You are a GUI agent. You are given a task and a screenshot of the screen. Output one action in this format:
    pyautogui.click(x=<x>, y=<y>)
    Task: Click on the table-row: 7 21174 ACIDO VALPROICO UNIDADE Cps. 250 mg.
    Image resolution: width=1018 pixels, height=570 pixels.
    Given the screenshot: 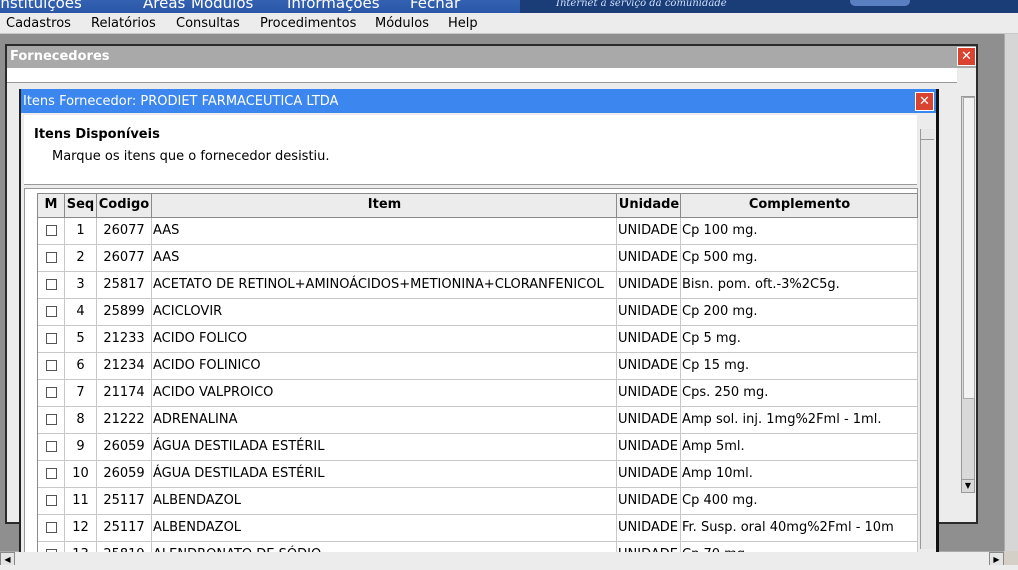 What is the action you would take?
    pyautogui.click(x=478, y=393)
    